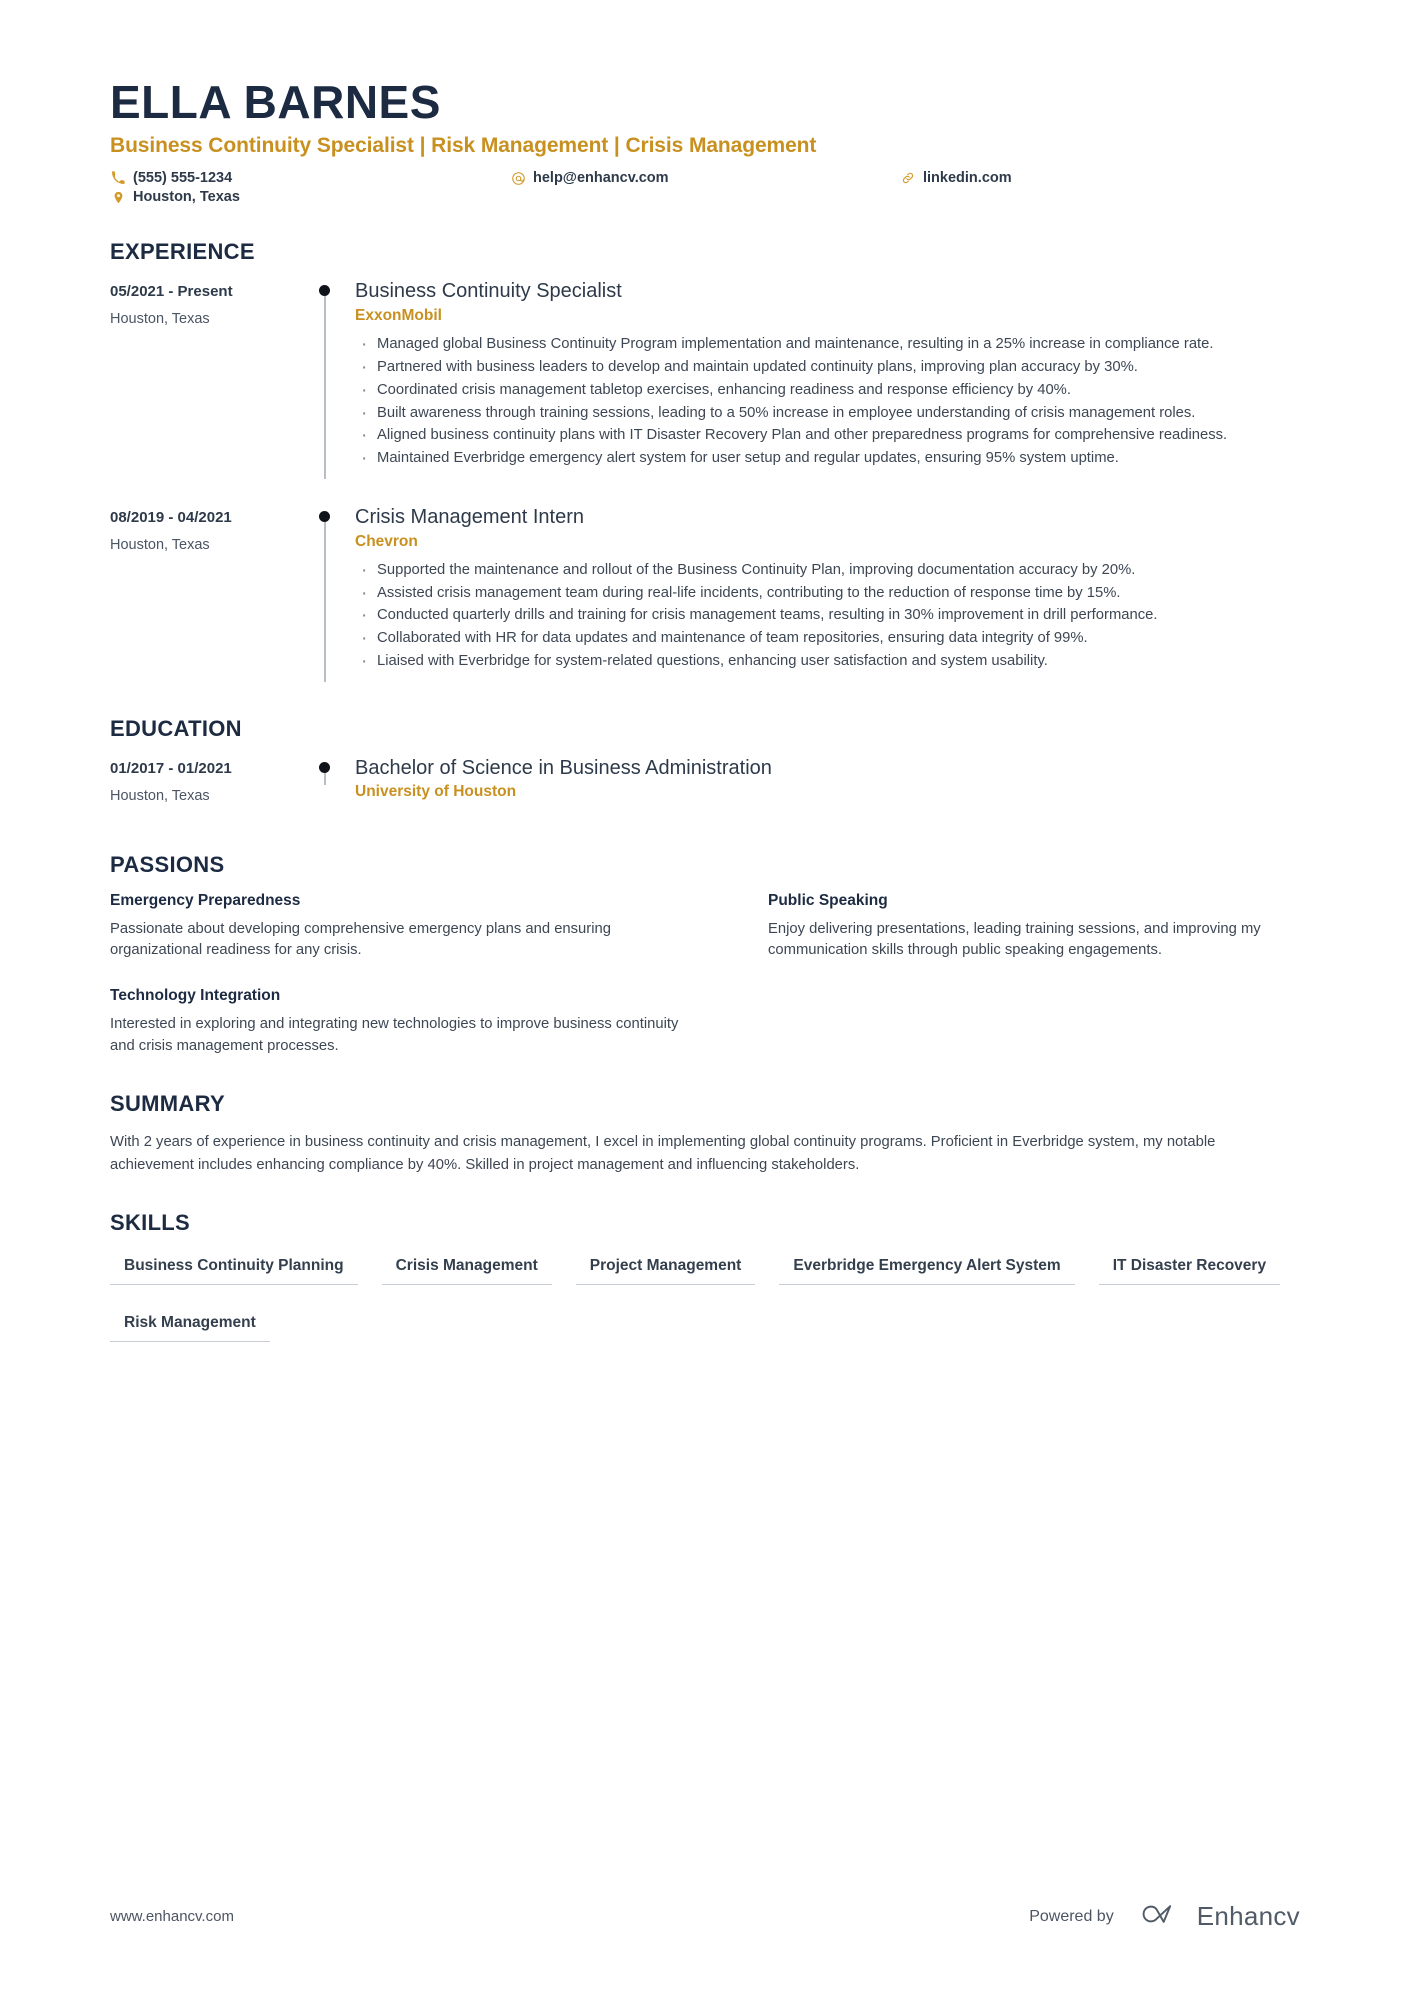  Describe the element at coordinates (186, 197) in the screenshot. I see `contact-location-text: Houston, Texas` at that location.